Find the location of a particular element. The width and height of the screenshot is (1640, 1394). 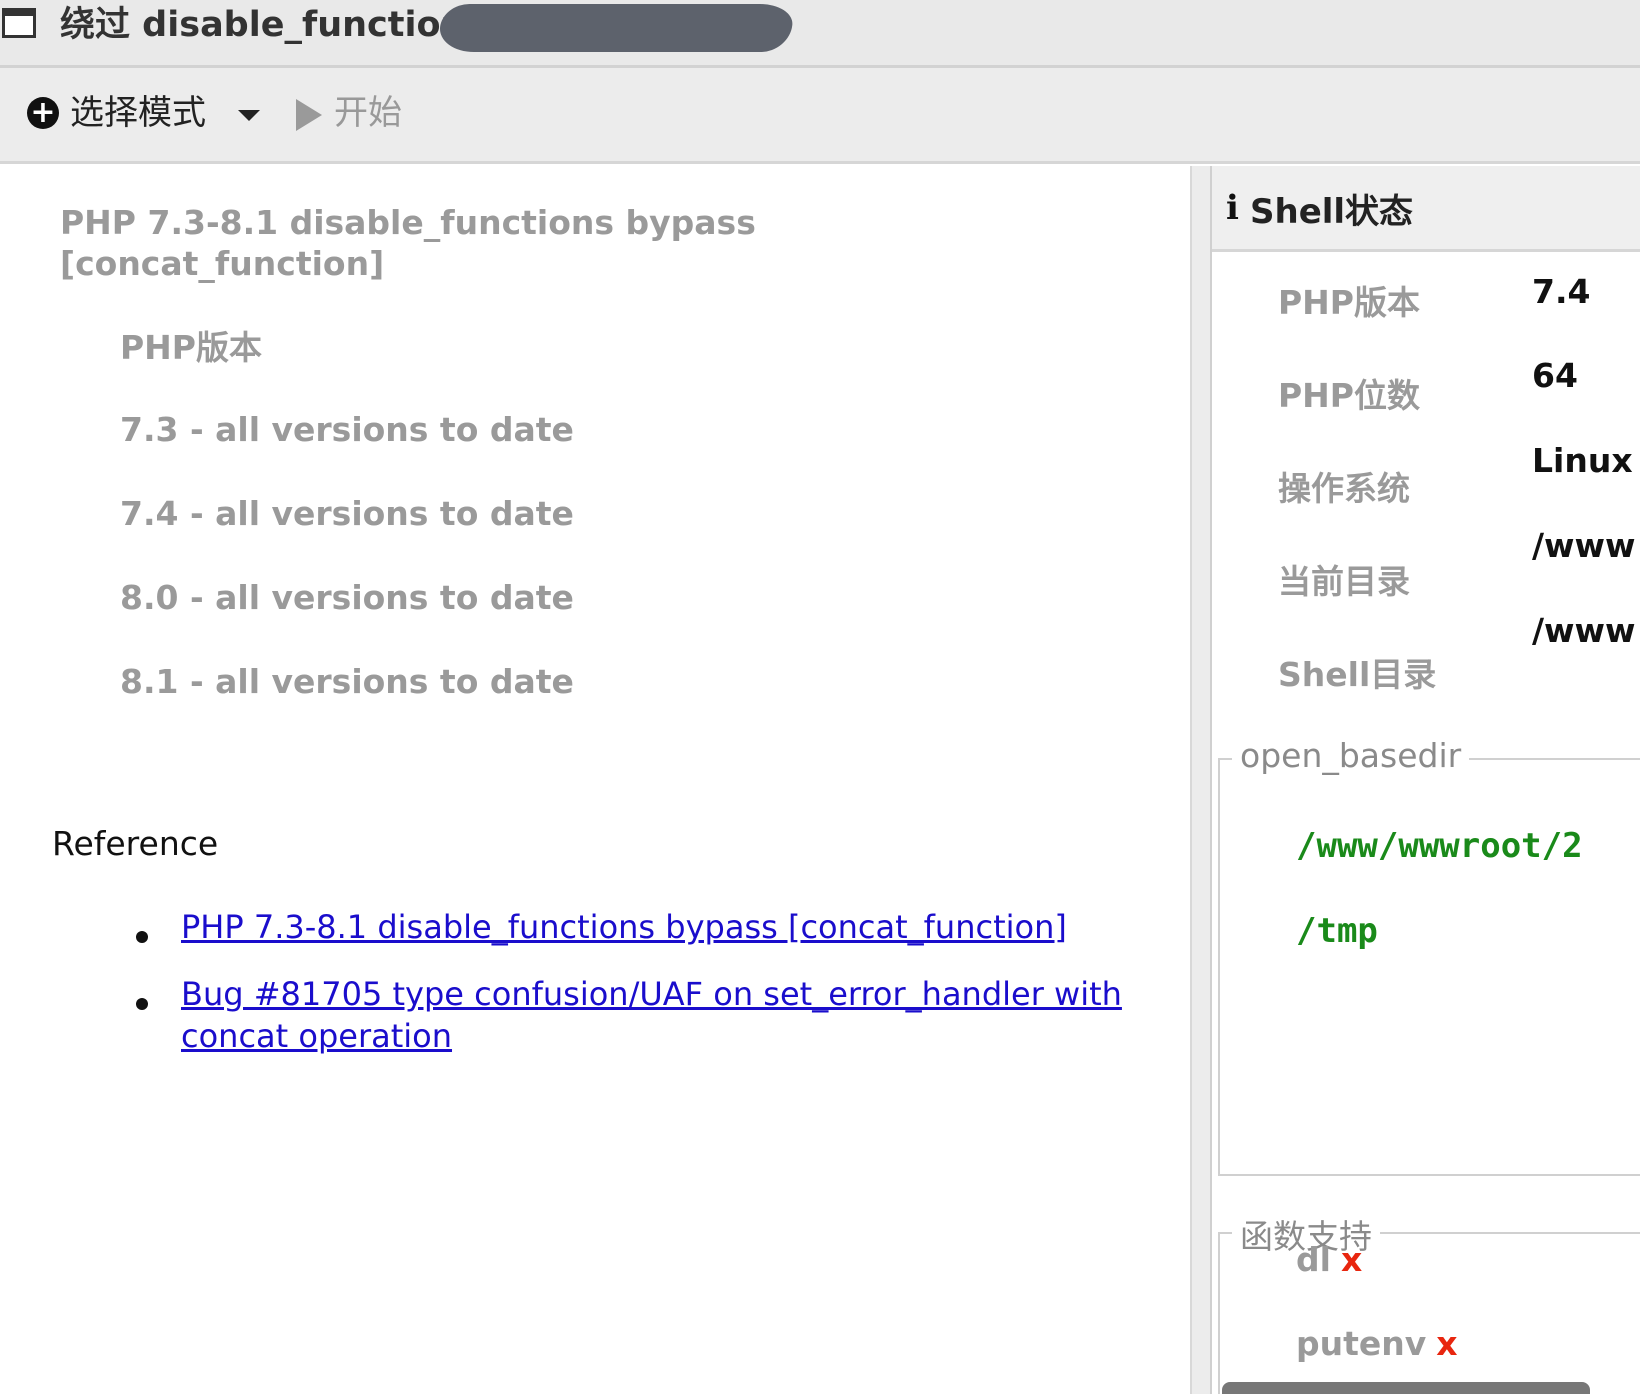

function-name: putenv is located at coordinates (1361, 1343).